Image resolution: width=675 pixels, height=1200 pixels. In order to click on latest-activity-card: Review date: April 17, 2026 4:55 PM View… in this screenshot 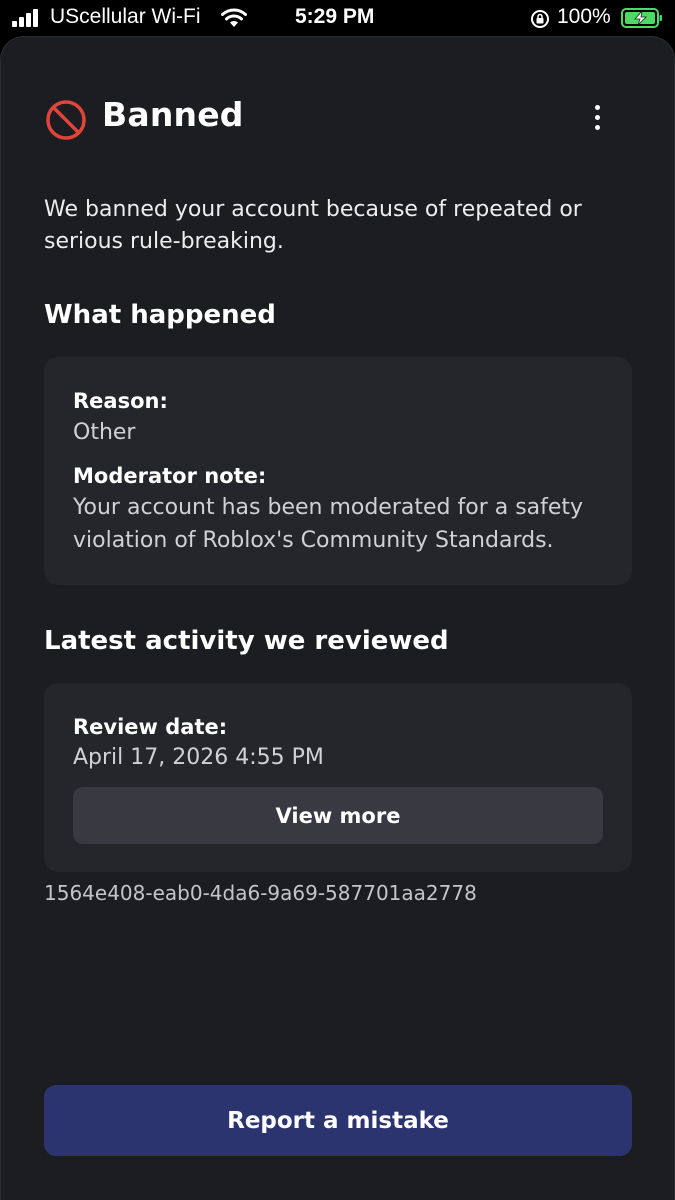, I will do `click(338, 777)`.